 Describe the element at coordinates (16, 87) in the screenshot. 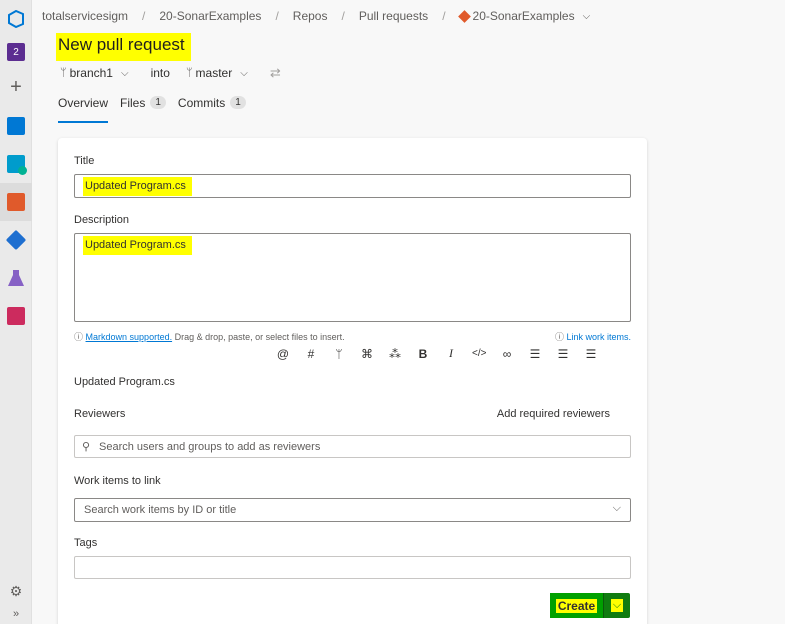

I see `add-icon: +` at that location.